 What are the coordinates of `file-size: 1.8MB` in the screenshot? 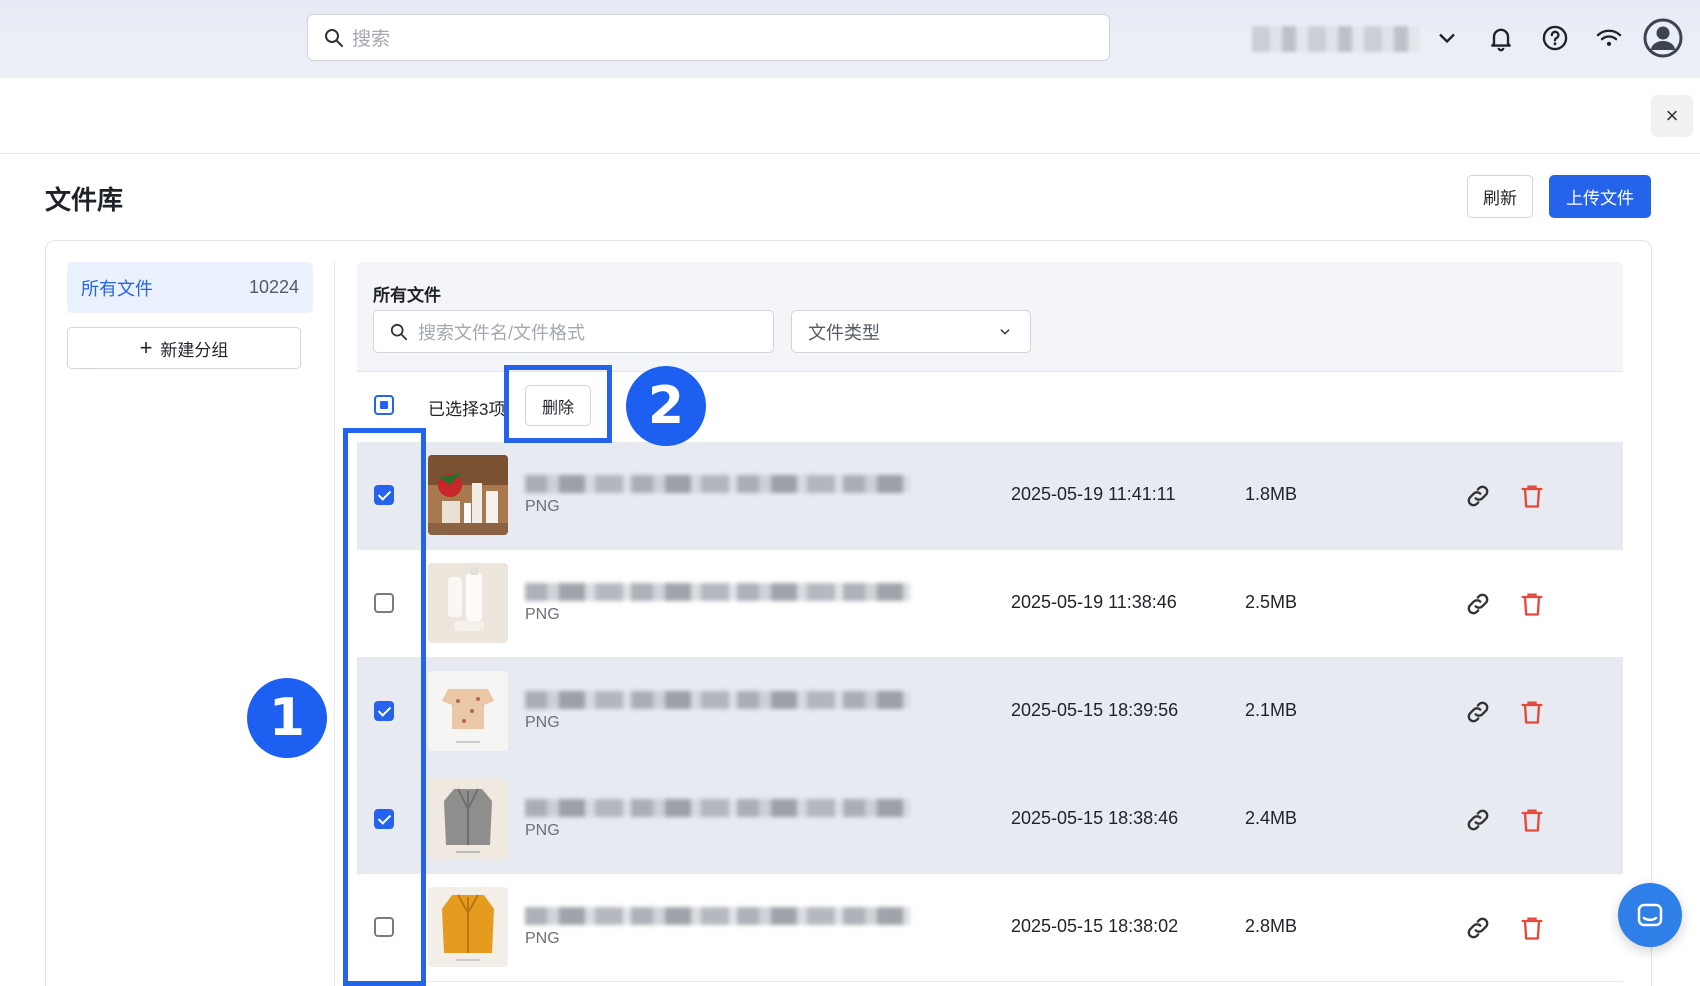 It's located at (1271, 494).